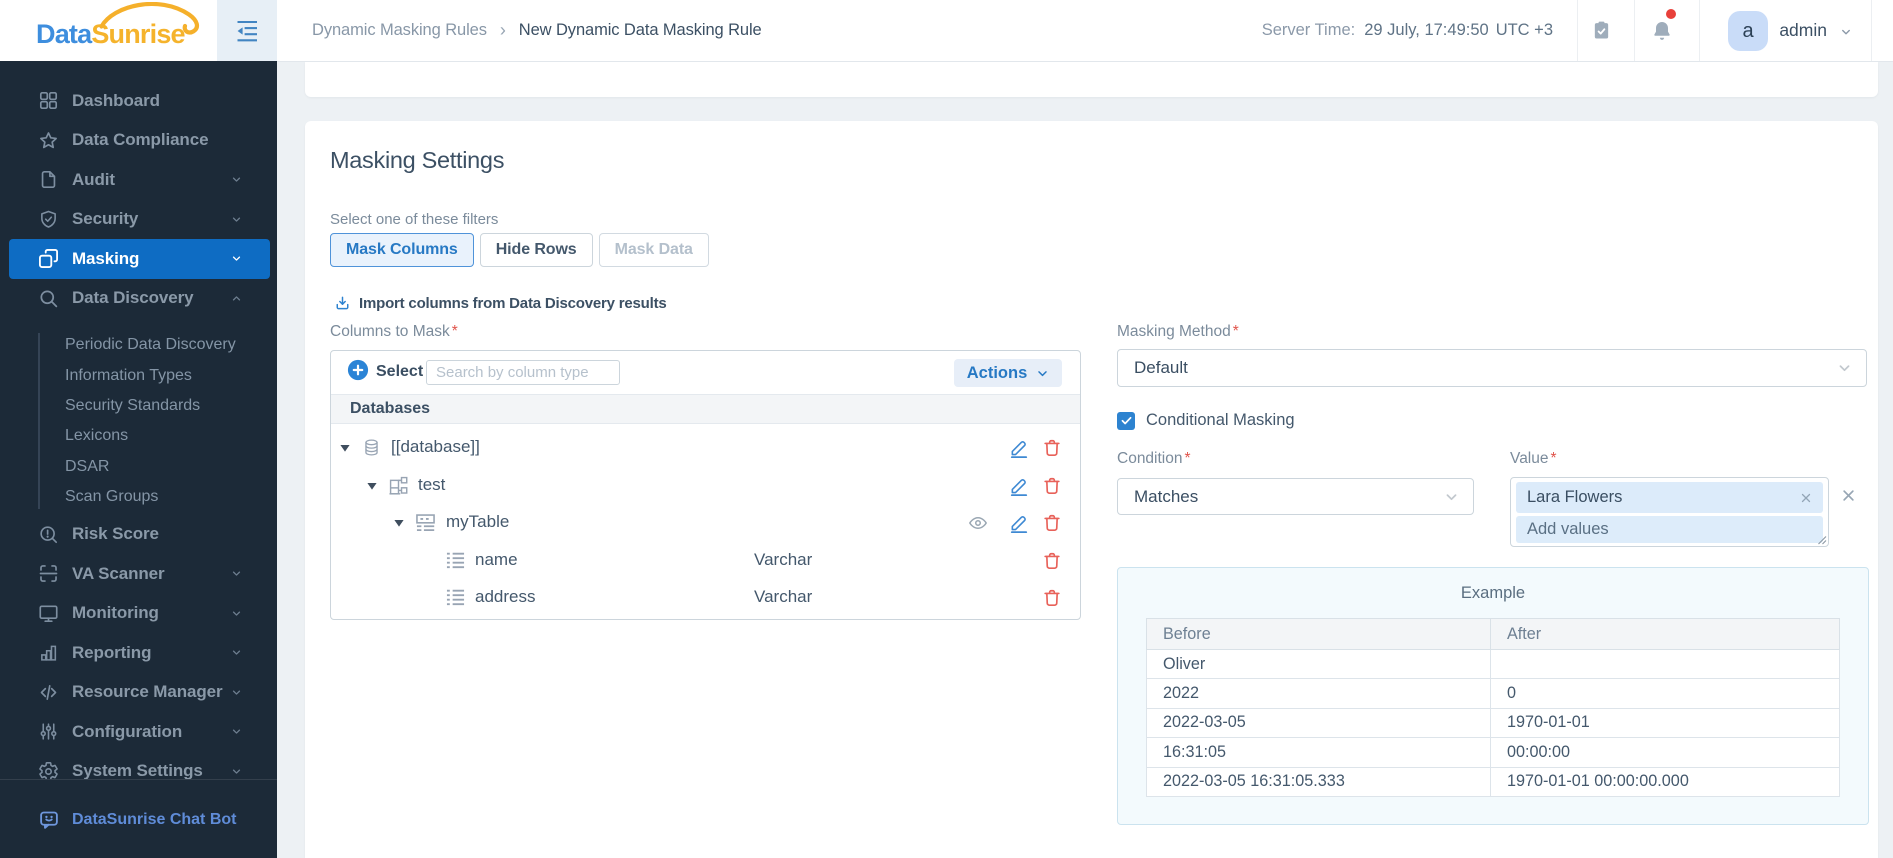  What do you see at coordinates (1318, 693) in the screenshot?
I see `example-cell: 2022` at bounding box center [1318, 693].